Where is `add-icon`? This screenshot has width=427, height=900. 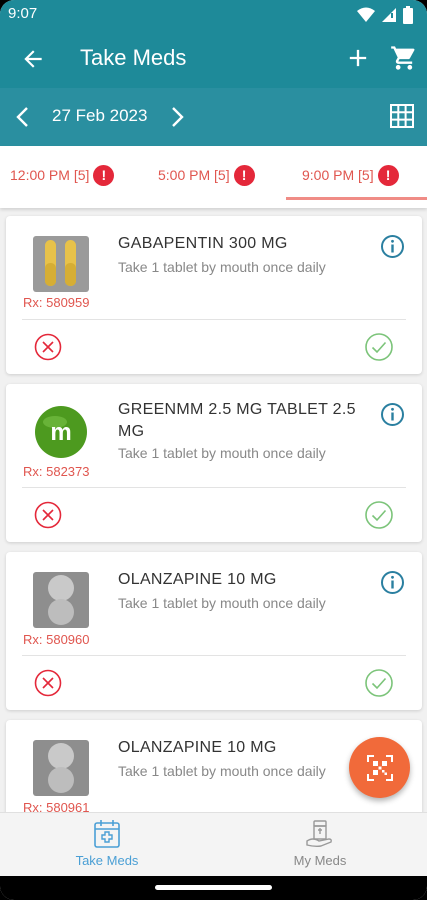
add-icon is located at coordinates (358, 58).